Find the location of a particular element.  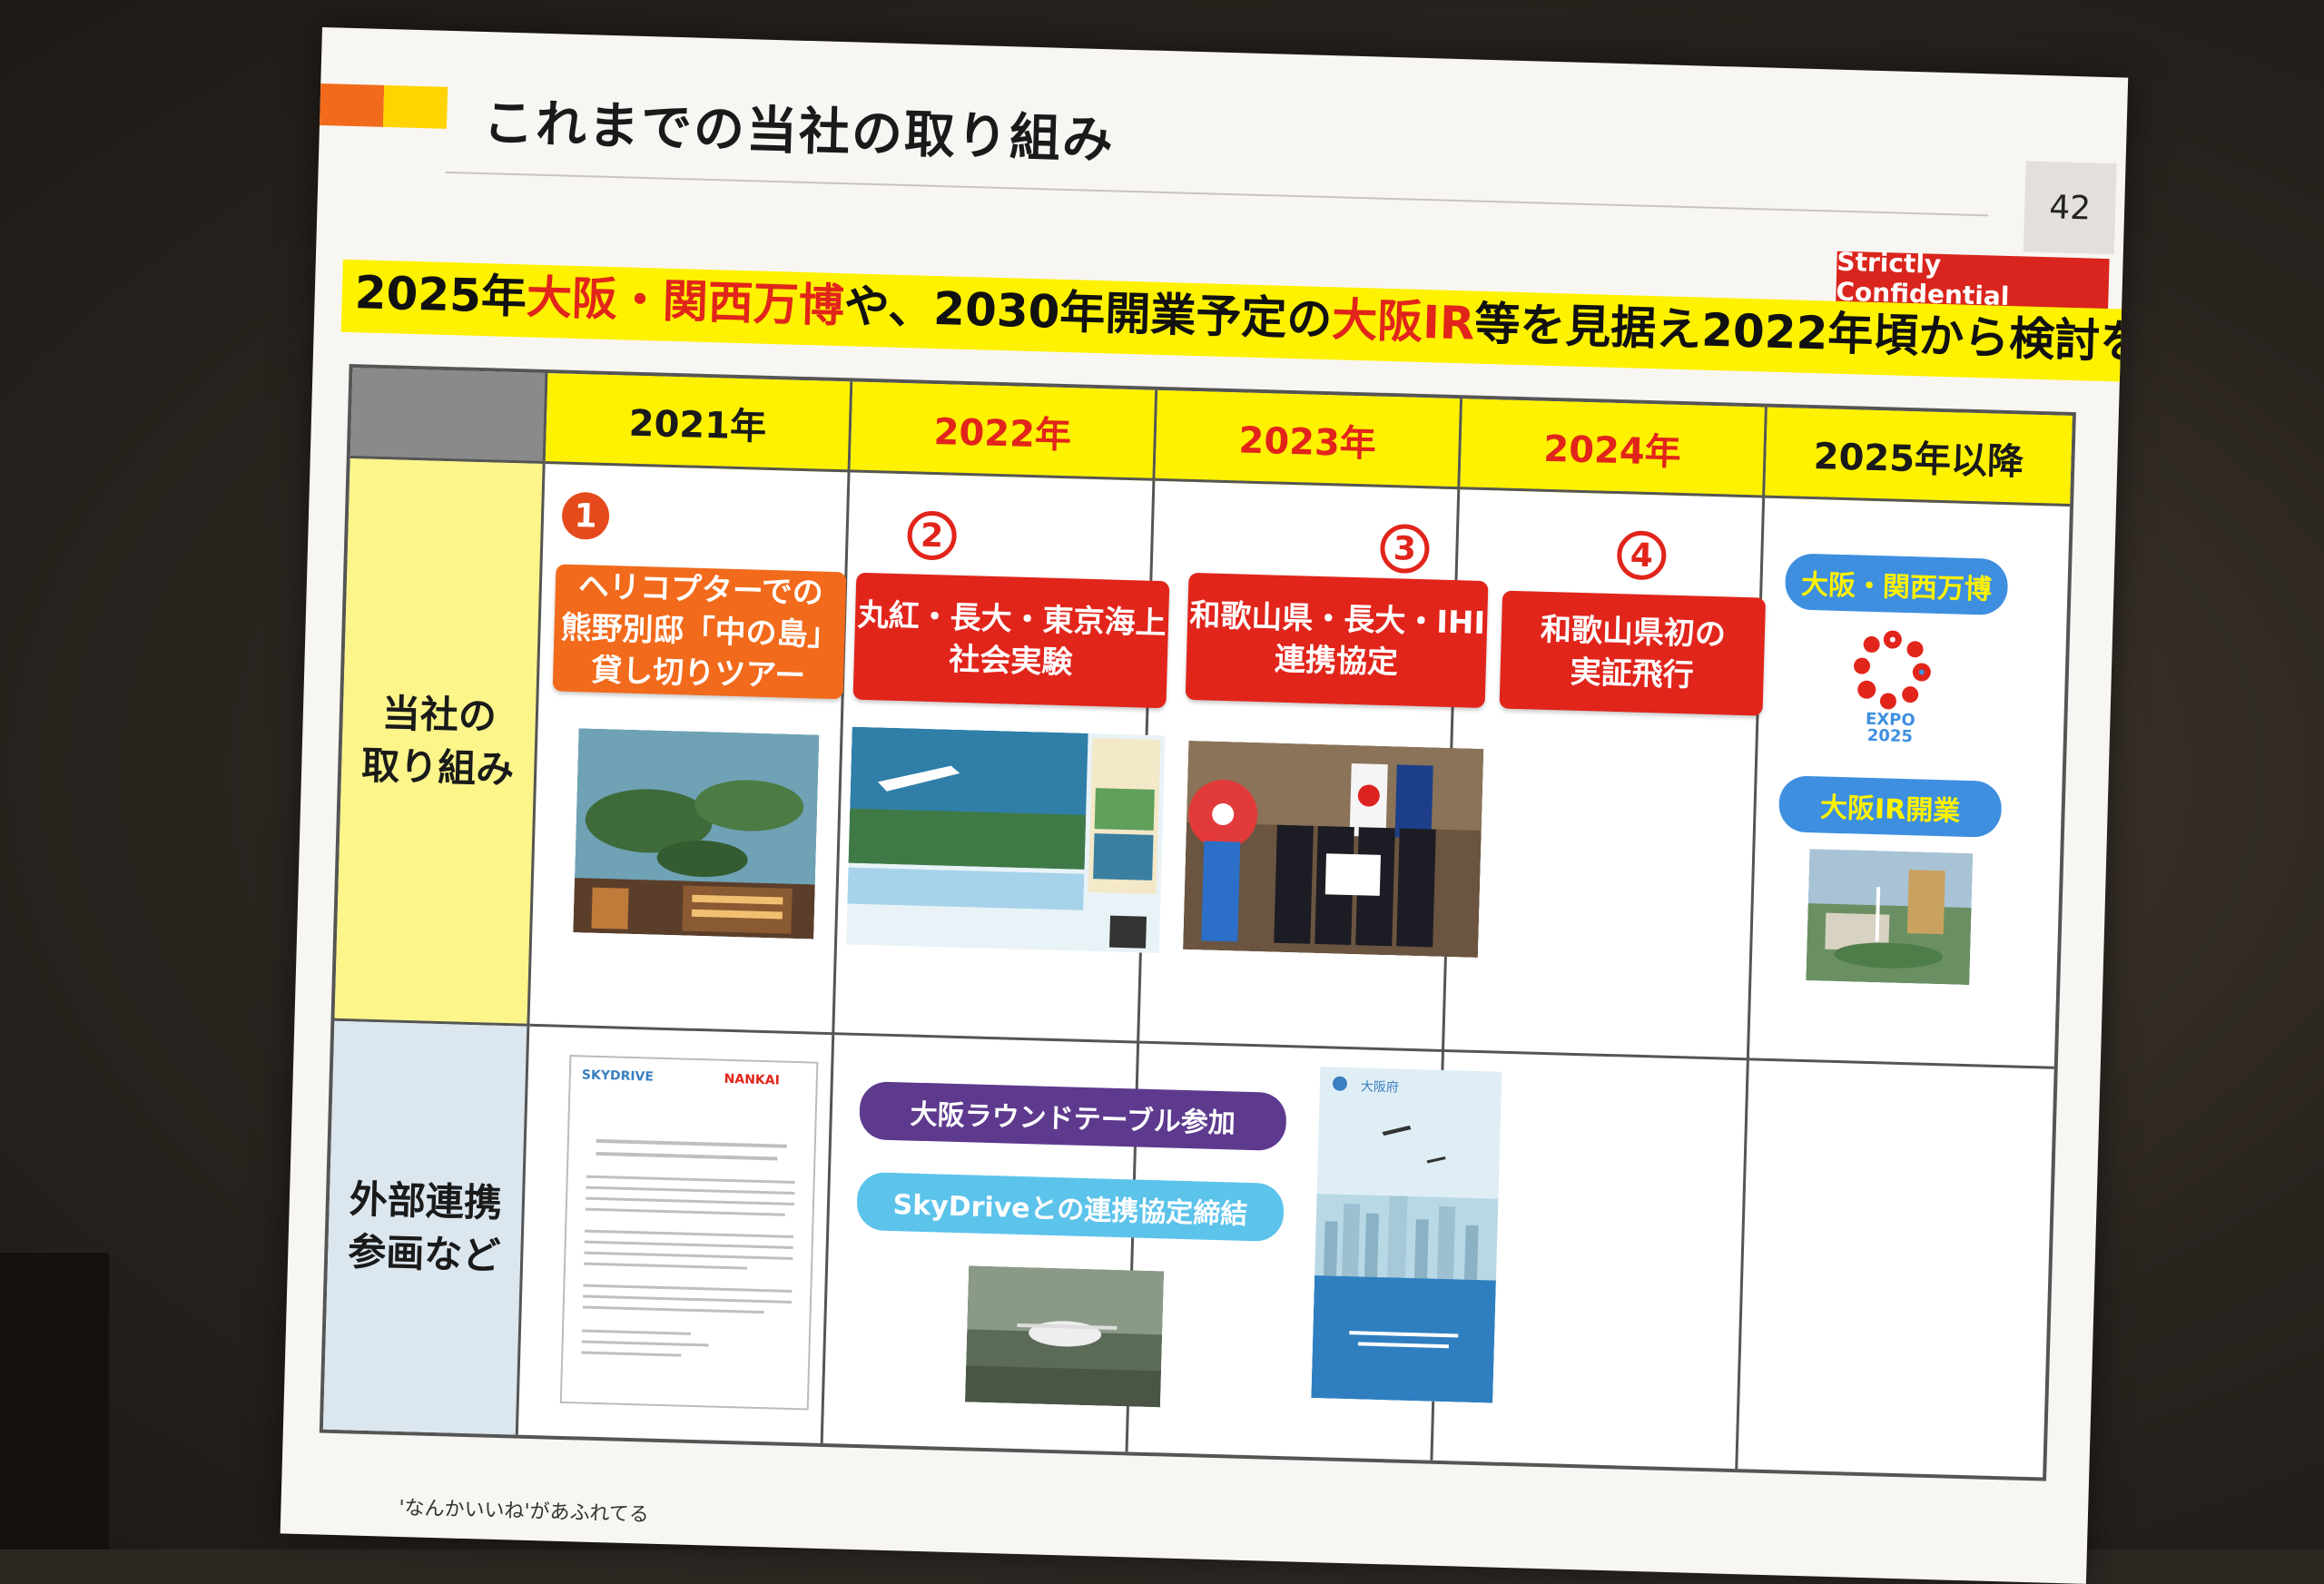

year-2022: 2022年 is located at coordinates (1004, 431).